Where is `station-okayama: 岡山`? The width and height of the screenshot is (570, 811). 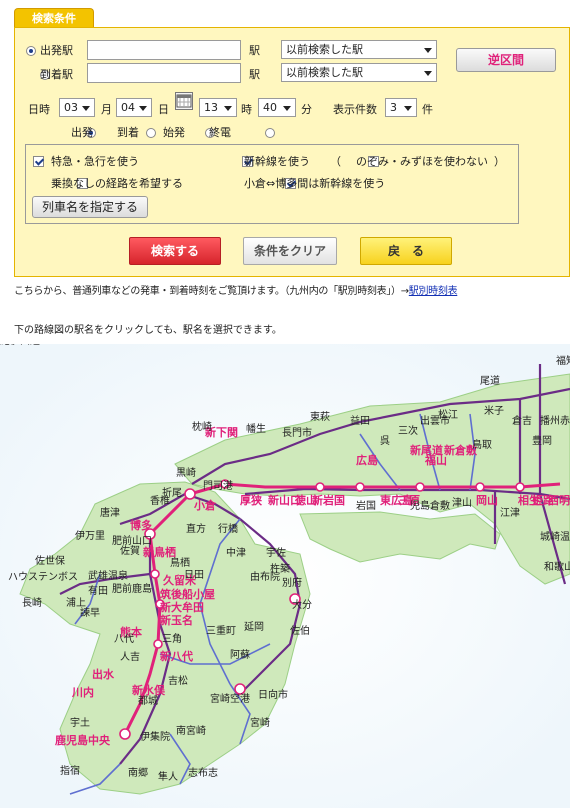
station-okayama: 岡山 is located at coordinates (487, 500).